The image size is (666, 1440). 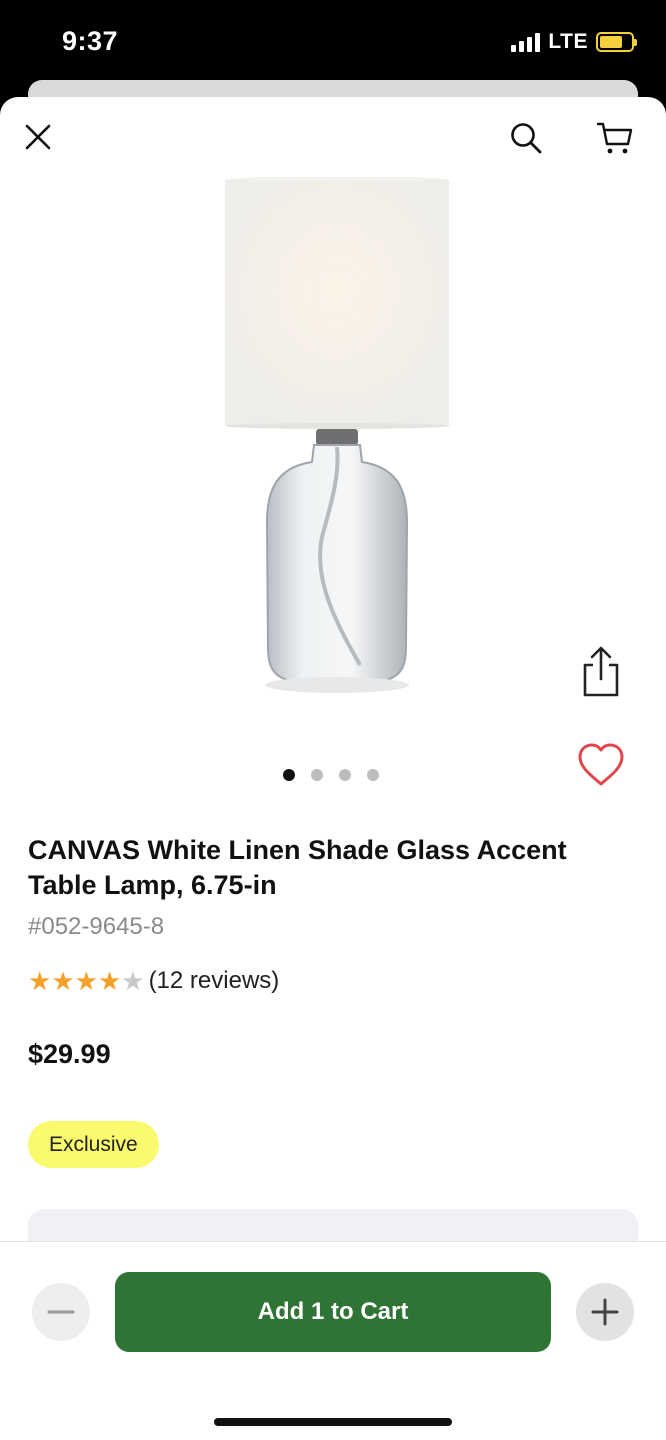 What do you see at coordinates (214, 981) in the screenshot?
I see `review-count: (12 reviews)` at bounding box center [214, 981].